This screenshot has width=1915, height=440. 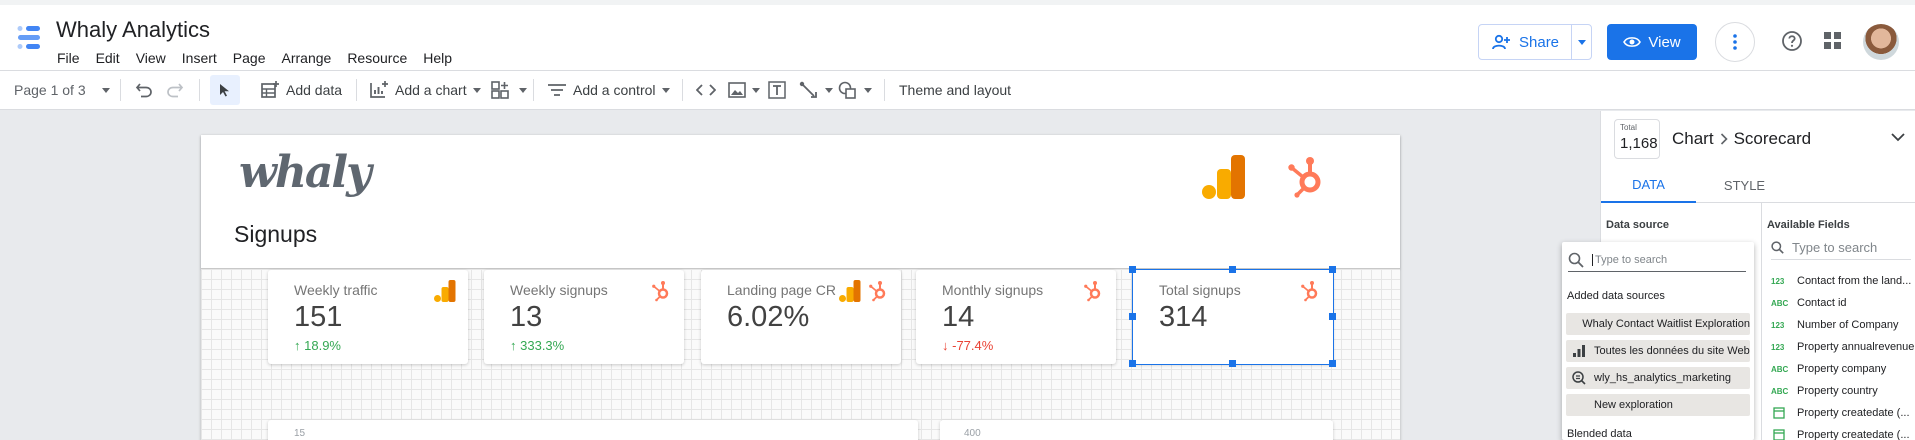 I want to click on add-data-label: Add data, so click(x=314, y=90).